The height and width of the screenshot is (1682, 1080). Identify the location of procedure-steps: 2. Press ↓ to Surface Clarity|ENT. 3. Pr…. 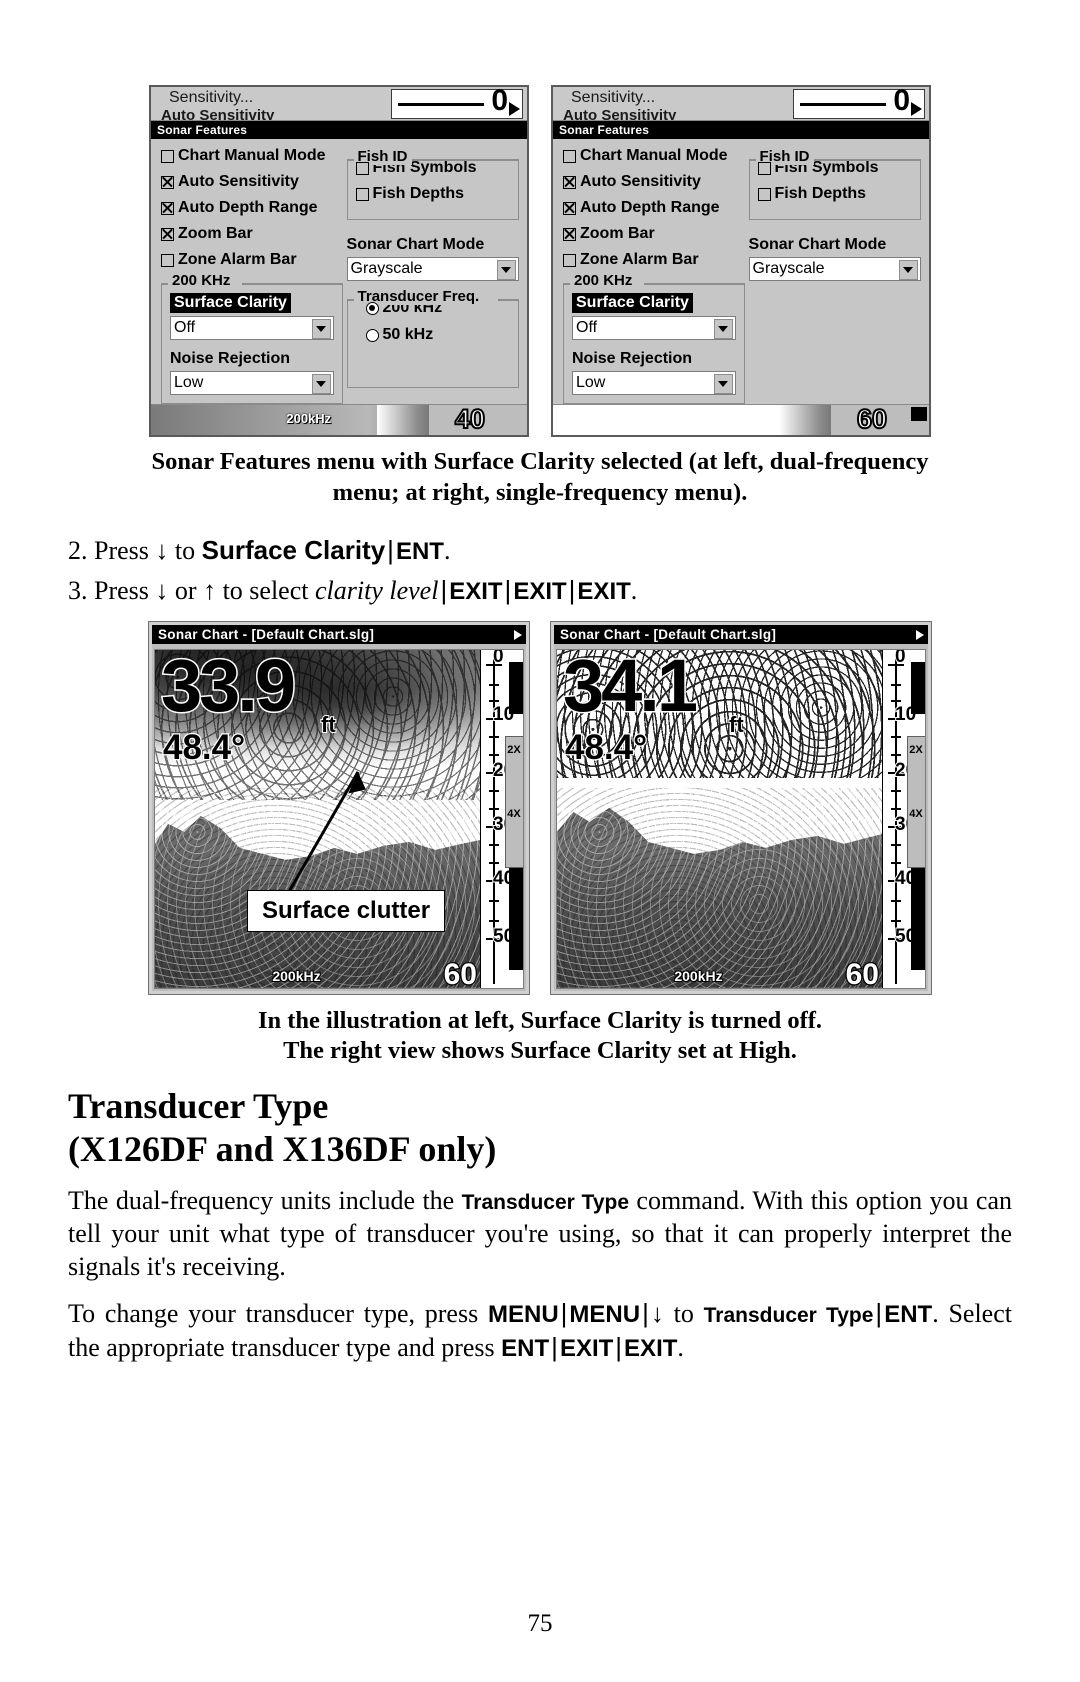
(540, 571).